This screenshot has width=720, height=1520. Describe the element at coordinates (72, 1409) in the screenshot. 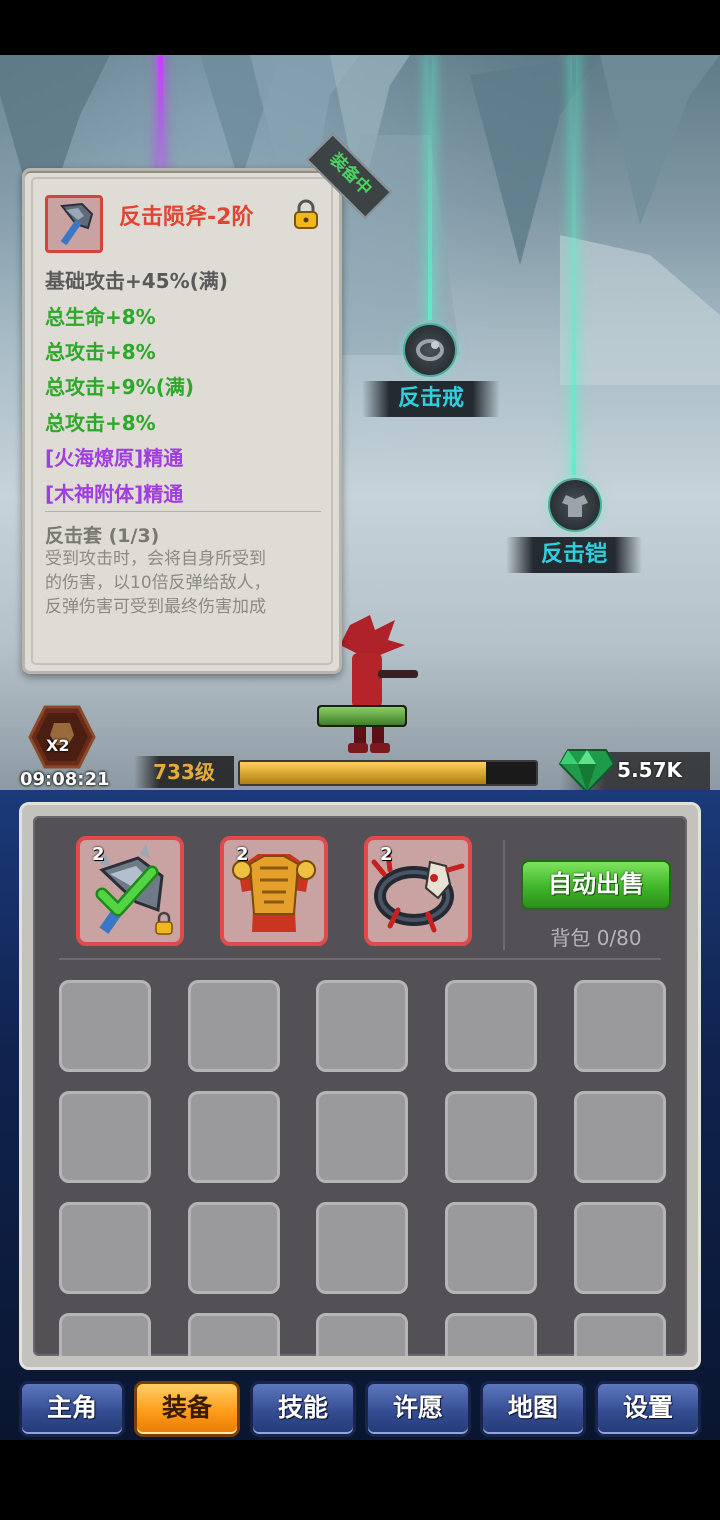

I see `tab-hero: 主角` at that location.